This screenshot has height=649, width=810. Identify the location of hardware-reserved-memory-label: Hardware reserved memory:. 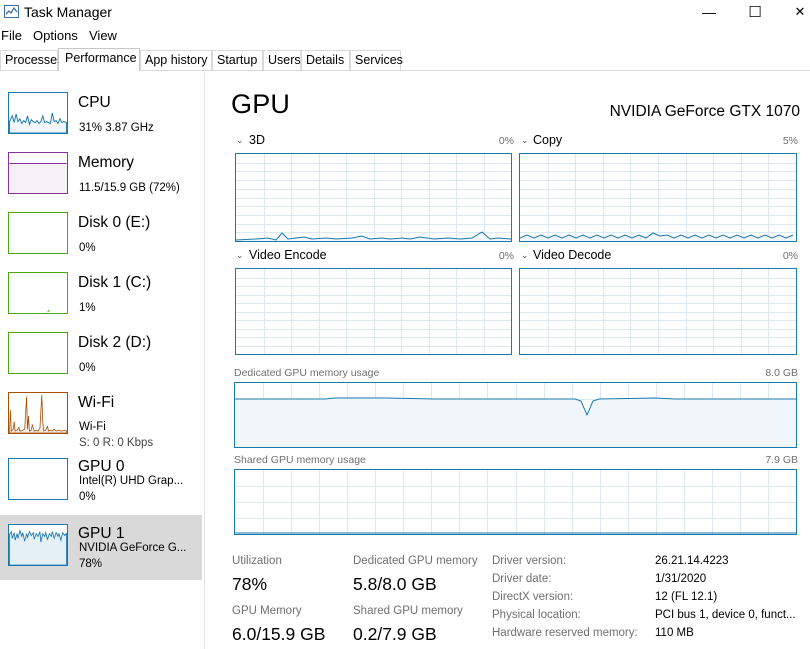
(565, 633).